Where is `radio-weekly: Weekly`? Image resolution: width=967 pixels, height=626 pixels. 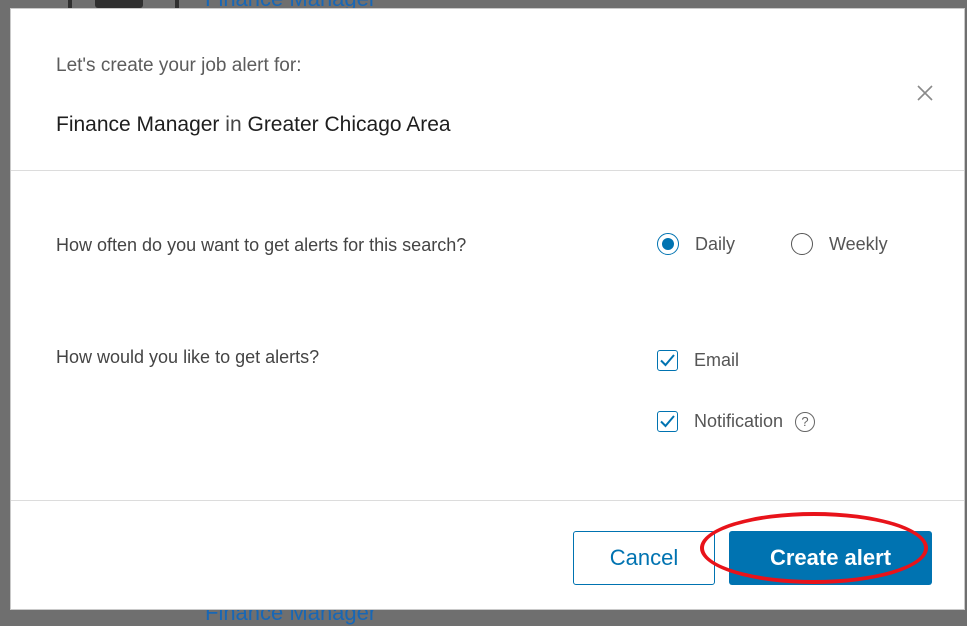 radio-weekly: Weekly is located at coordinates (839, 244).